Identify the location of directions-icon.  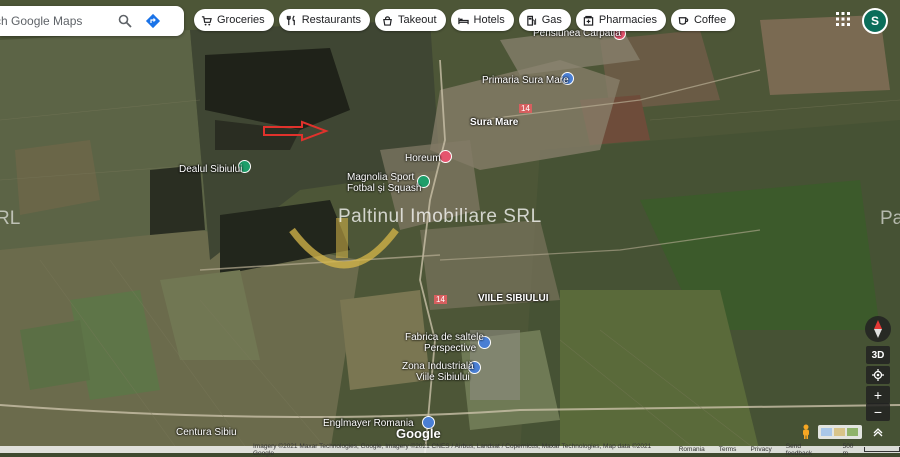
(153, 21).